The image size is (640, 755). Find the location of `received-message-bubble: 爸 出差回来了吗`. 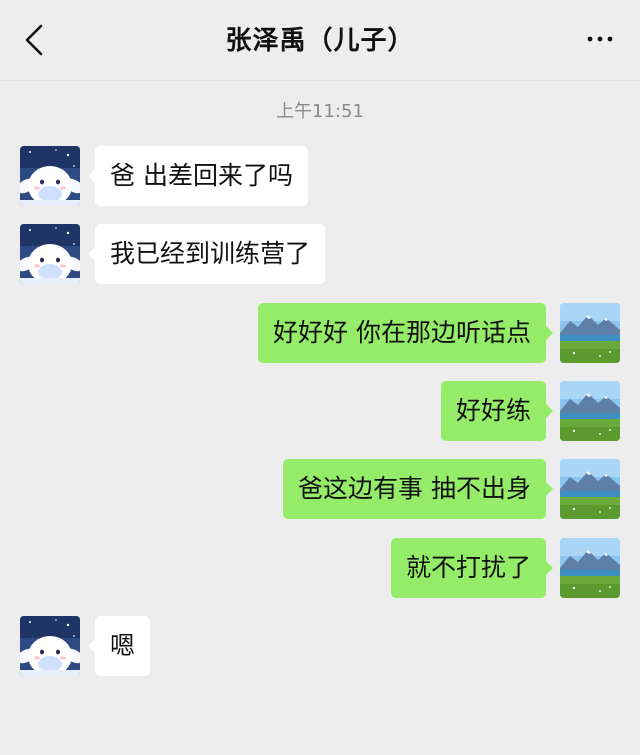

received-message-bubble: 爸 出差回来了吗 is located at coordinates (198, 176).